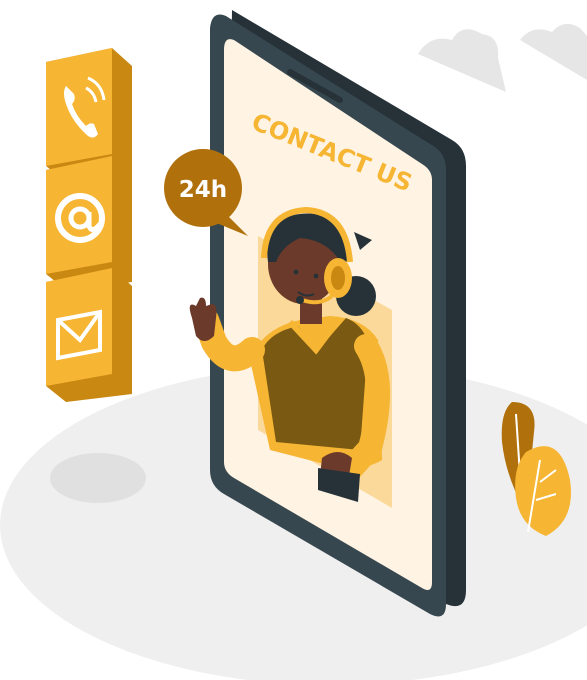 The image size is (587, 680). Describe the element at coordinates (203, 190) in the screenshot. I see `24h-label: 24h` at that location.